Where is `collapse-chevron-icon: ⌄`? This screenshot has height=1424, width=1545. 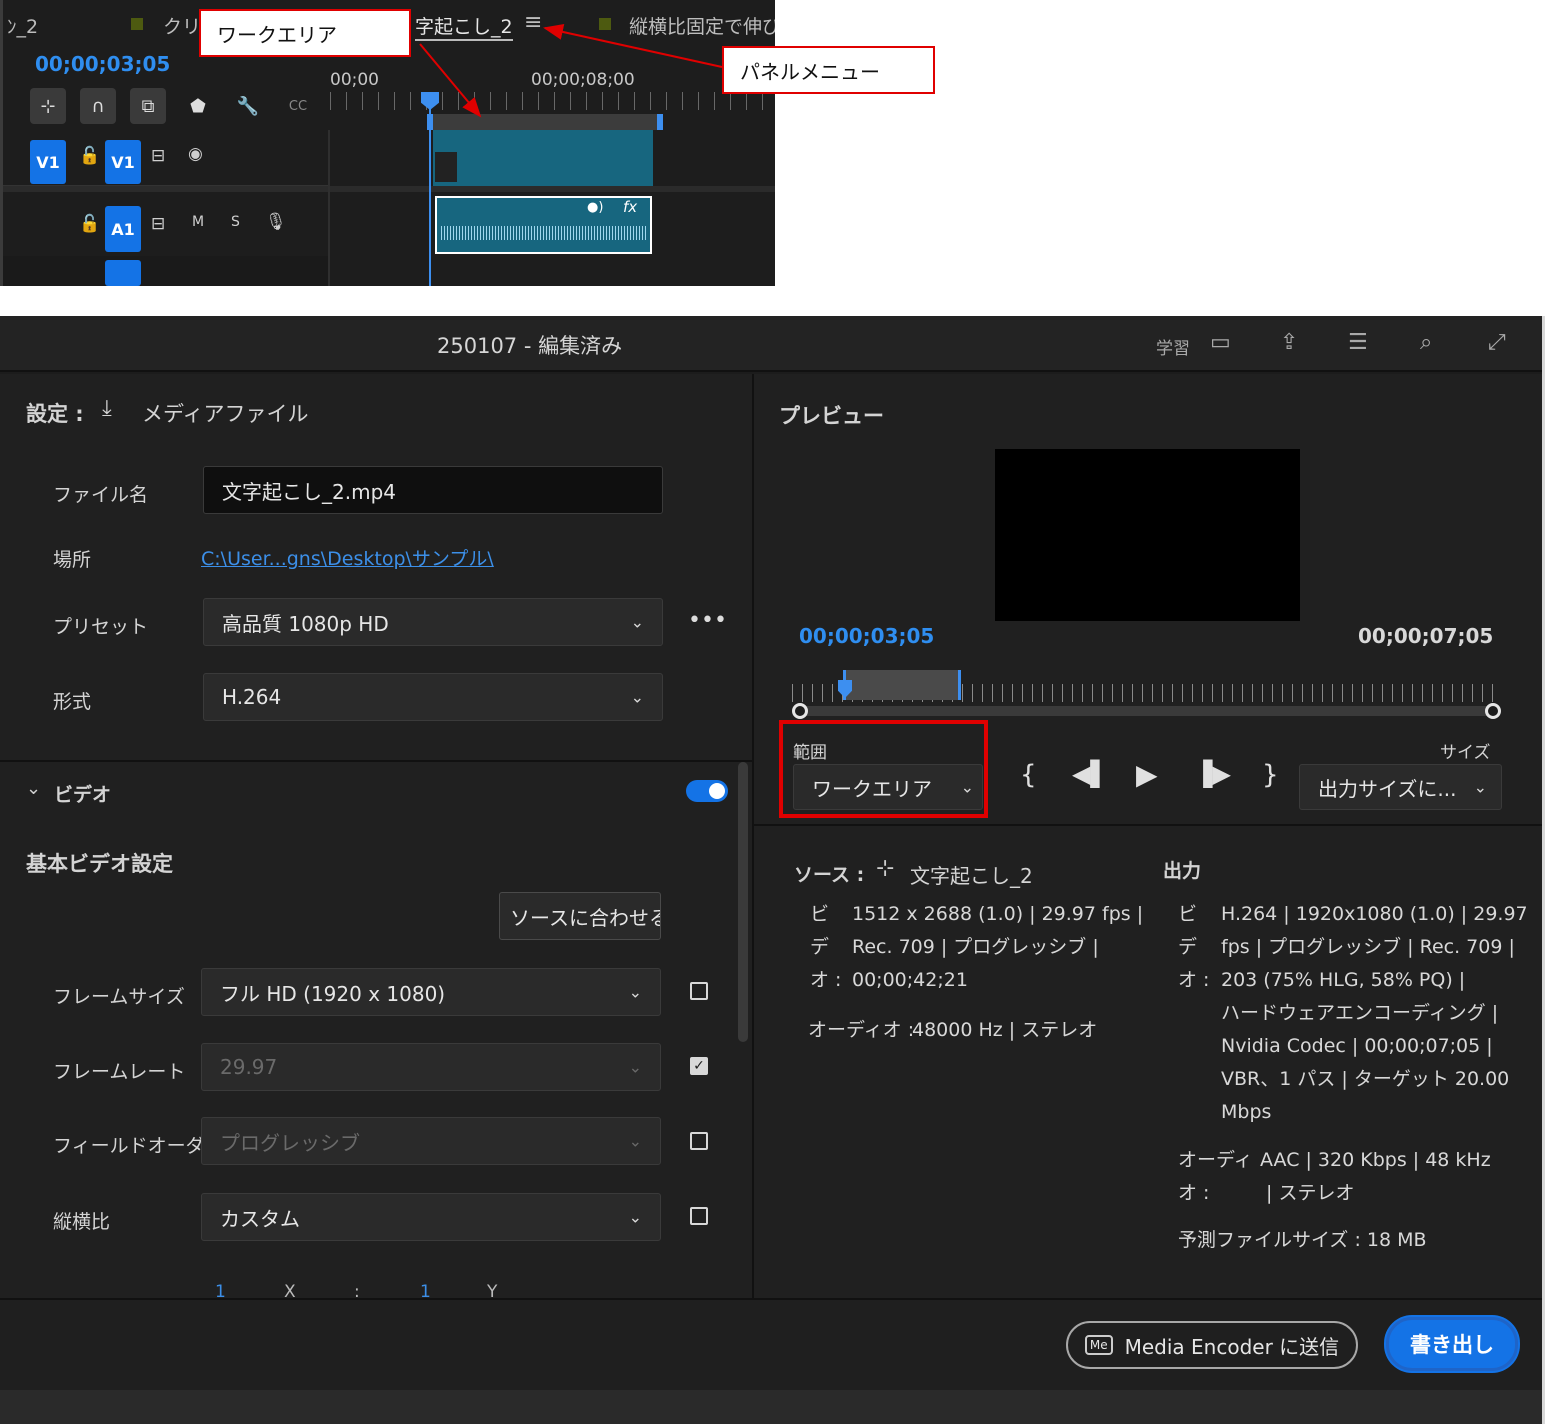 collapse-chevron-icon: ⌄ is located at coordinates (33, 788).